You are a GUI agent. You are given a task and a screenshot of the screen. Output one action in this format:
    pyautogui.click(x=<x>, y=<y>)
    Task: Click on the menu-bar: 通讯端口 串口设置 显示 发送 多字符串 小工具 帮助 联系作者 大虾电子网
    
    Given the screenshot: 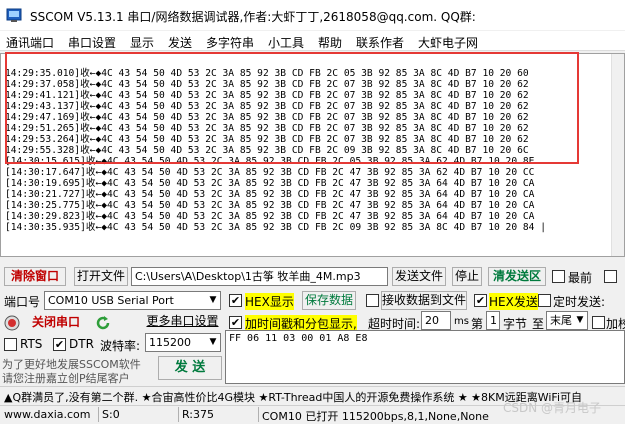 What is the action you would take?
    pyautogui.click(x=312, y=41)
    